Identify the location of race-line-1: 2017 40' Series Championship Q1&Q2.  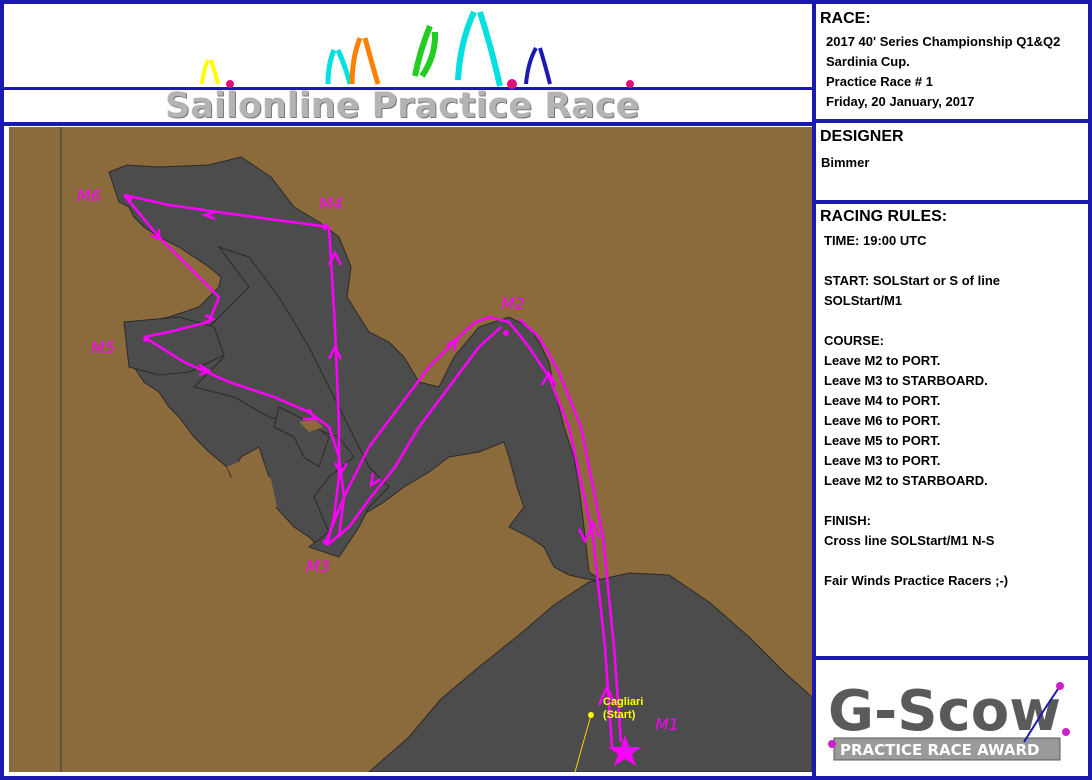
(943, 41).